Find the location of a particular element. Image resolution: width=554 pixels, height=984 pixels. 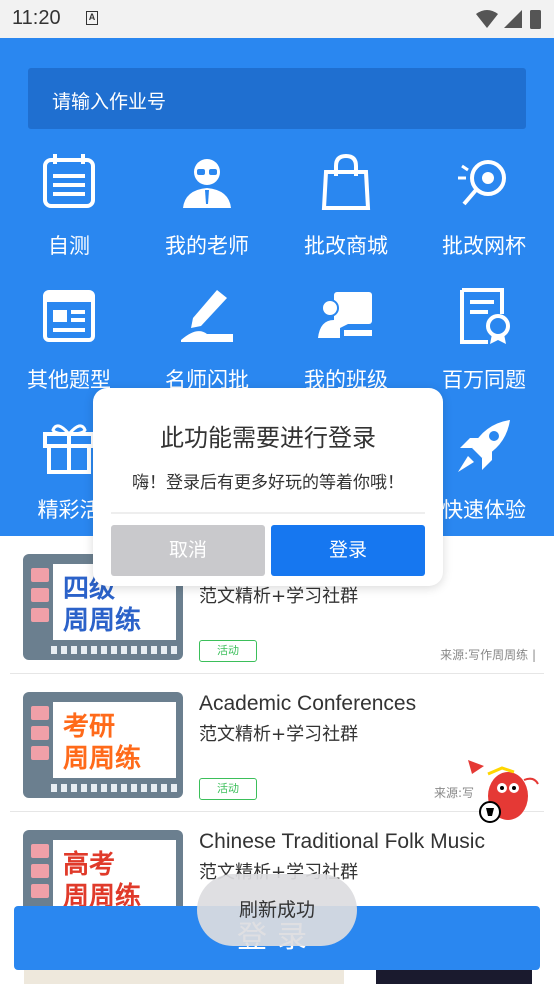

cancel-button: 取消 is located at coordinates (188, 550).